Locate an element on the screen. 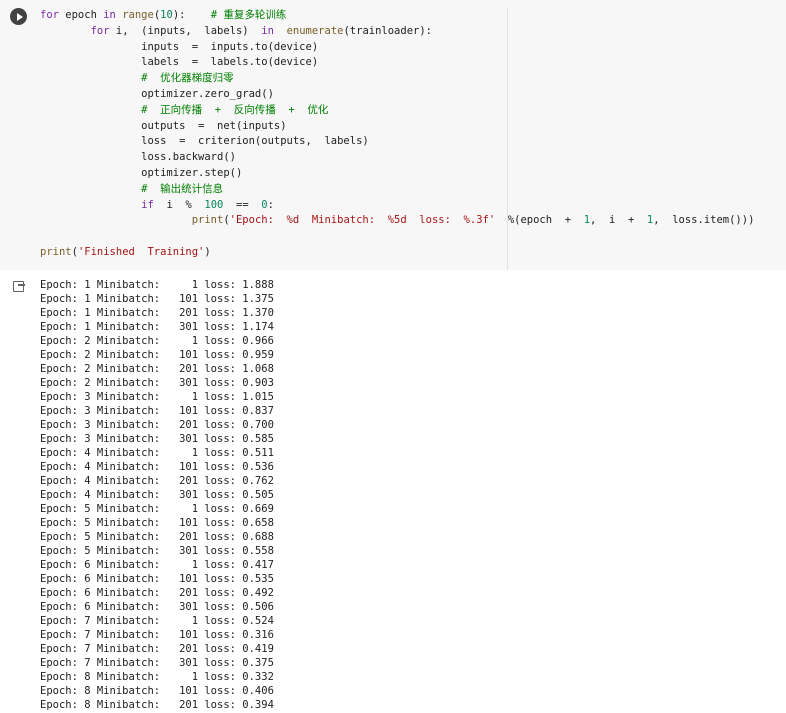 This screenshot has height=713, width=786. output-line: Epoch: 8 Minibatch: 201 loss: 0.394 is located at coordinates (157, 705).